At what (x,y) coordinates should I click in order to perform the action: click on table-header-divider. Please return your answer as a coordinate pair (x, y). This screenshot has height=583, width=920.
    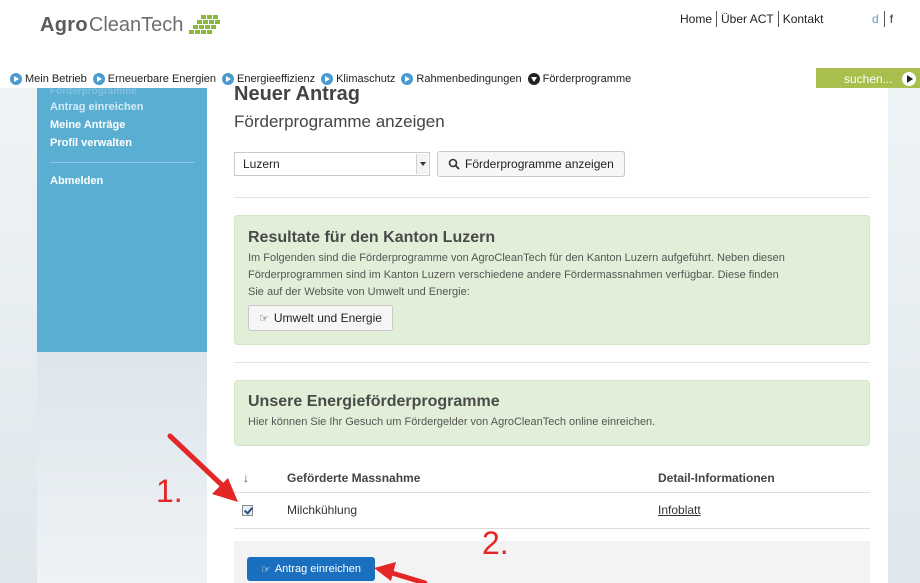
    Looking at the image, I should click on (552, 492).